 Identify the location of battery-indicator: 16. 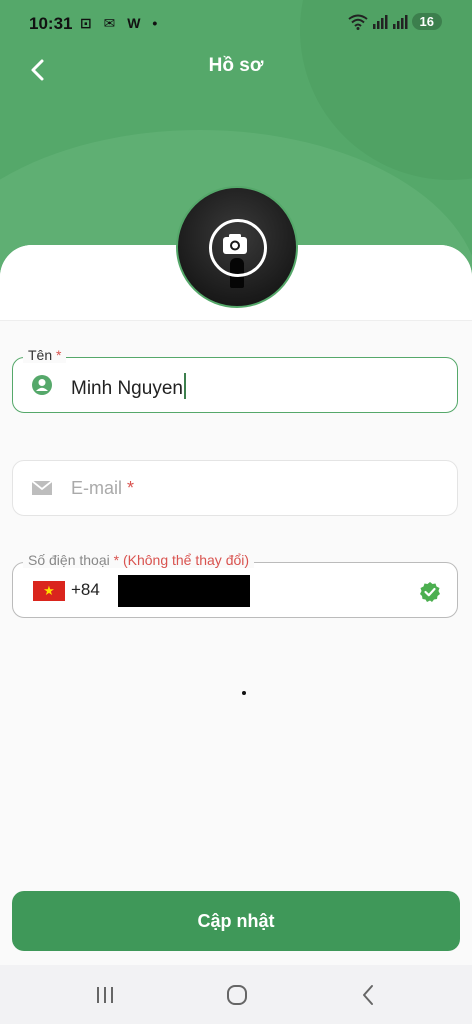
(426, 21).